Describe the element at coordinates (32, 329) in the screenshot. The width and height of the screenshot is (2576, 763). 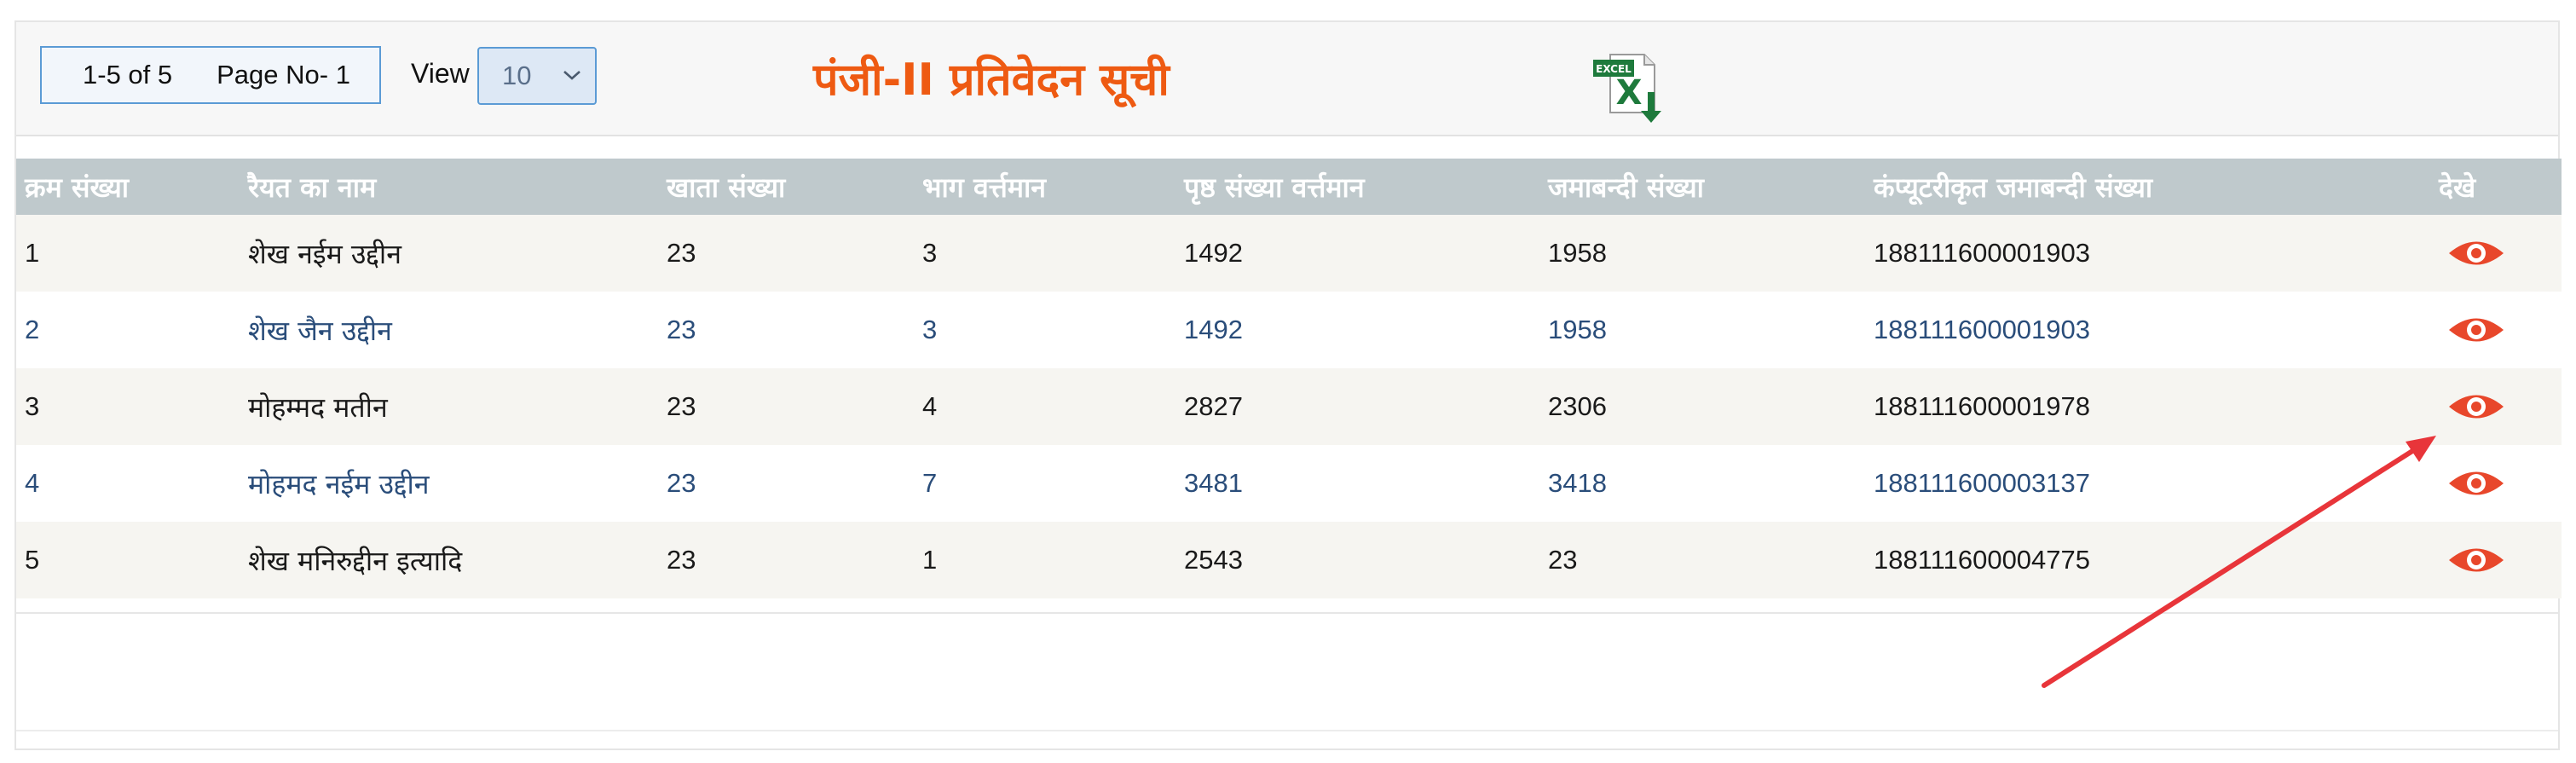
I see `cell-serial: 2` at that location.